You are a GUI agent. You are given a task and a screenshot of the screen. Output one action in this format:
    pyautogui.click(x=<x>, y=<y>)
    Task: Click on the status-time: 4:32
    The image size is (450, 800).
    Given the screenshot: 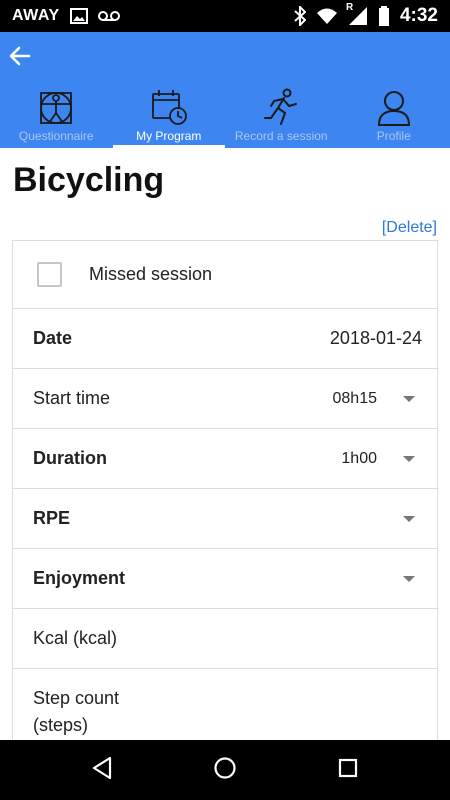 What is the action you would take?
    pyautogui.click(x=418, y=15)
    